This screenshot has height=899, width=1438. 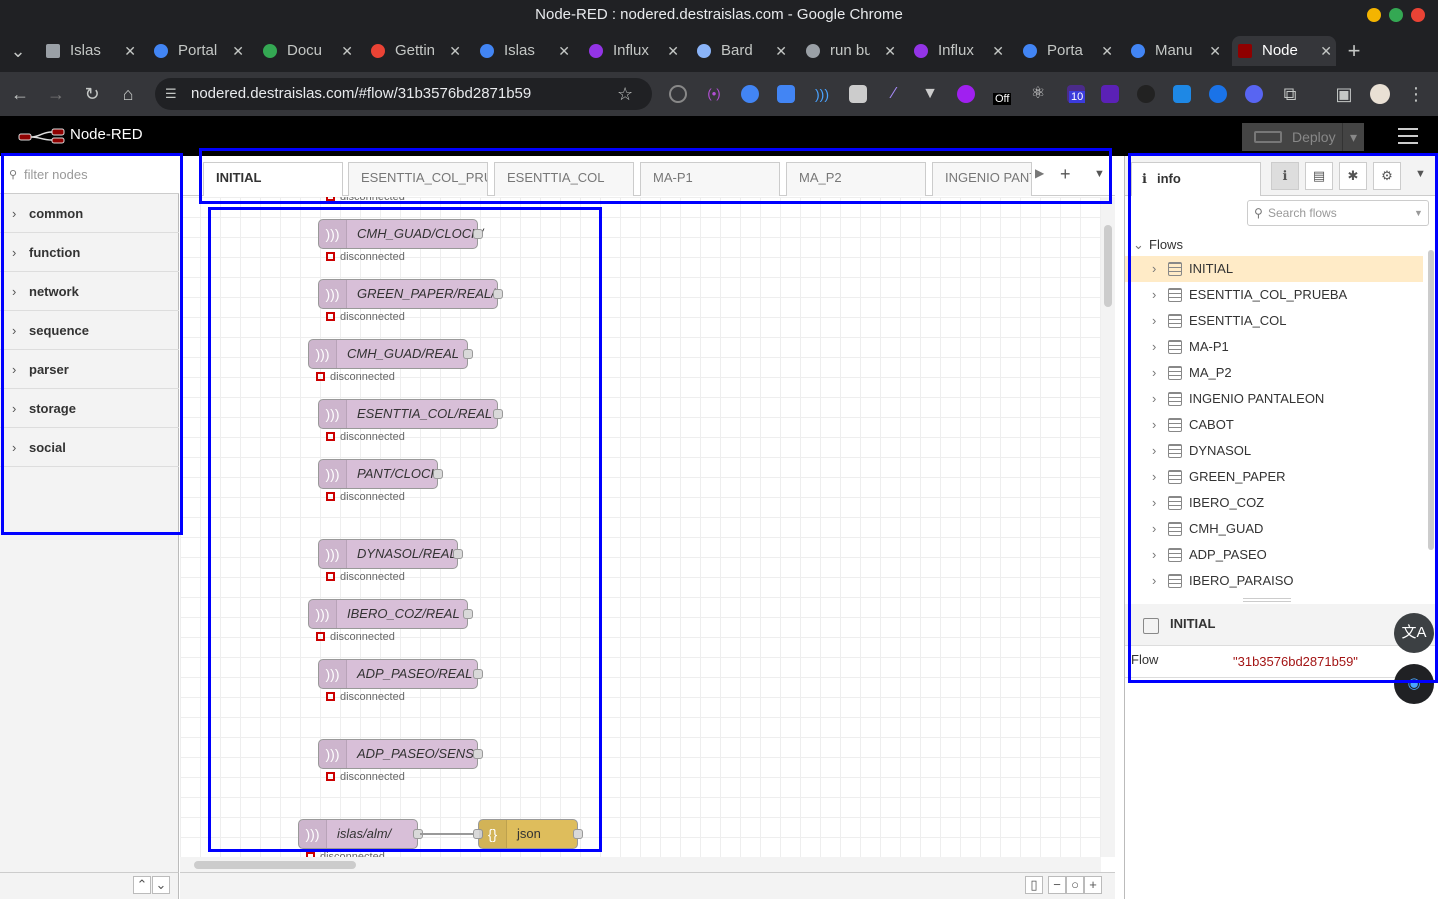 What do you see at coordinates (710, 179) in the screenshot?
I see `tab-ma-p1: MA-P1` at bounding box center [710, 179].